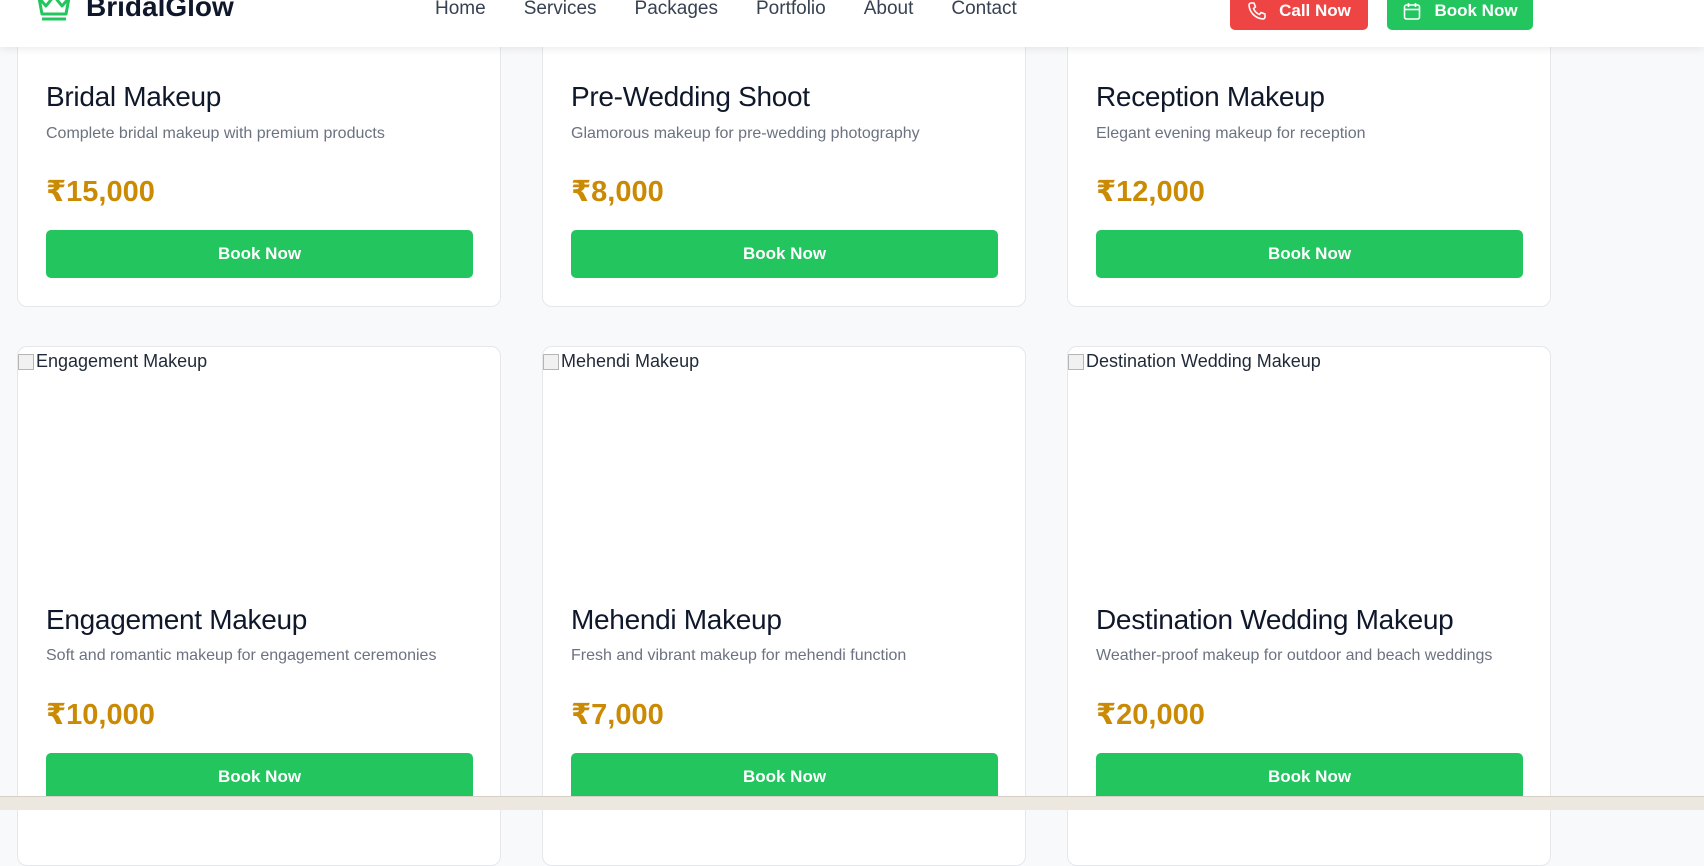  I want to click on call-now-label: Call Now, so click(1315, 10).